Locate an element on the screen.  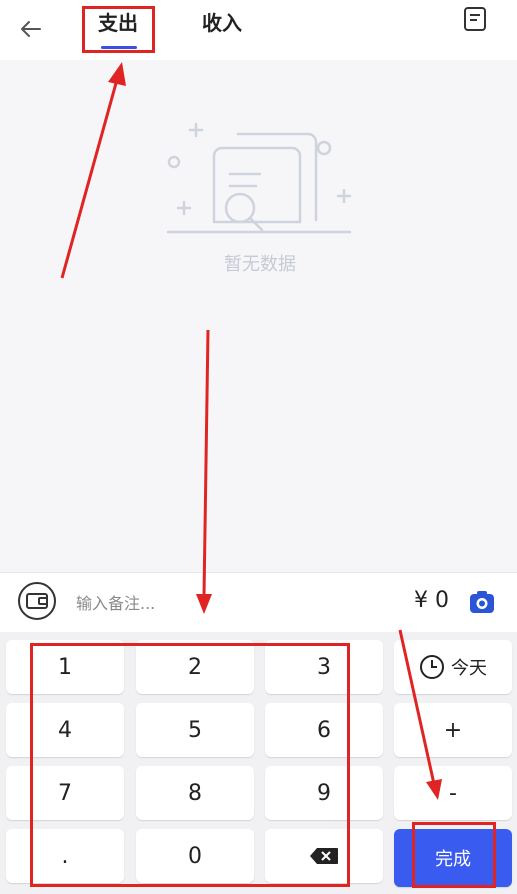
key-3: 3 is located at coordinates (324, 667).